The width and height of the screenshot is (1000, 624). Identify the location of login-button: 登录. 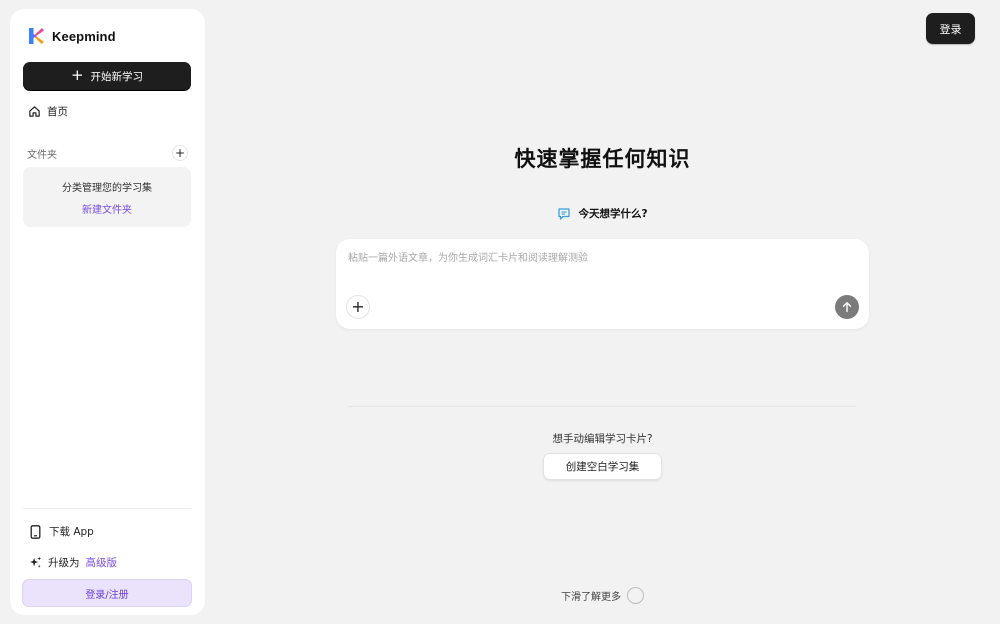
(950, 28).